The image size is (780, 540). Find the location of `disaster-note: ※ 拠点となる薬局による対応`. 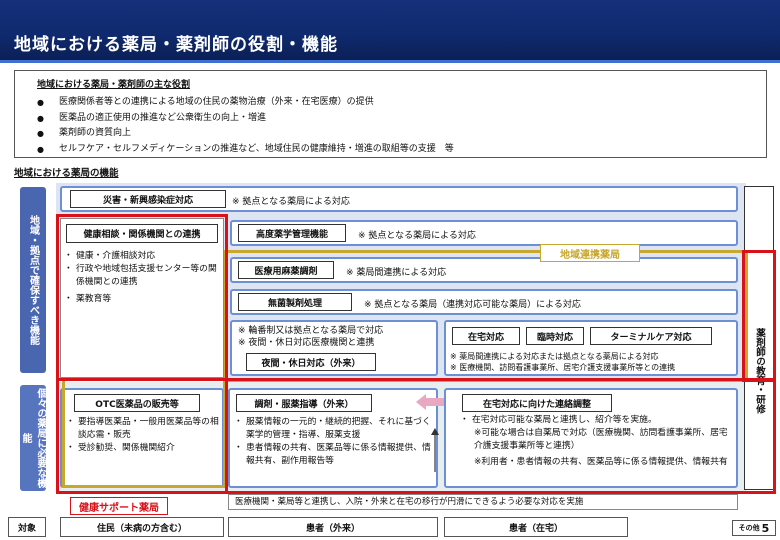

disaster-note: ※ 拠点となる薬局による対応 is located at coordinates (291, 202).